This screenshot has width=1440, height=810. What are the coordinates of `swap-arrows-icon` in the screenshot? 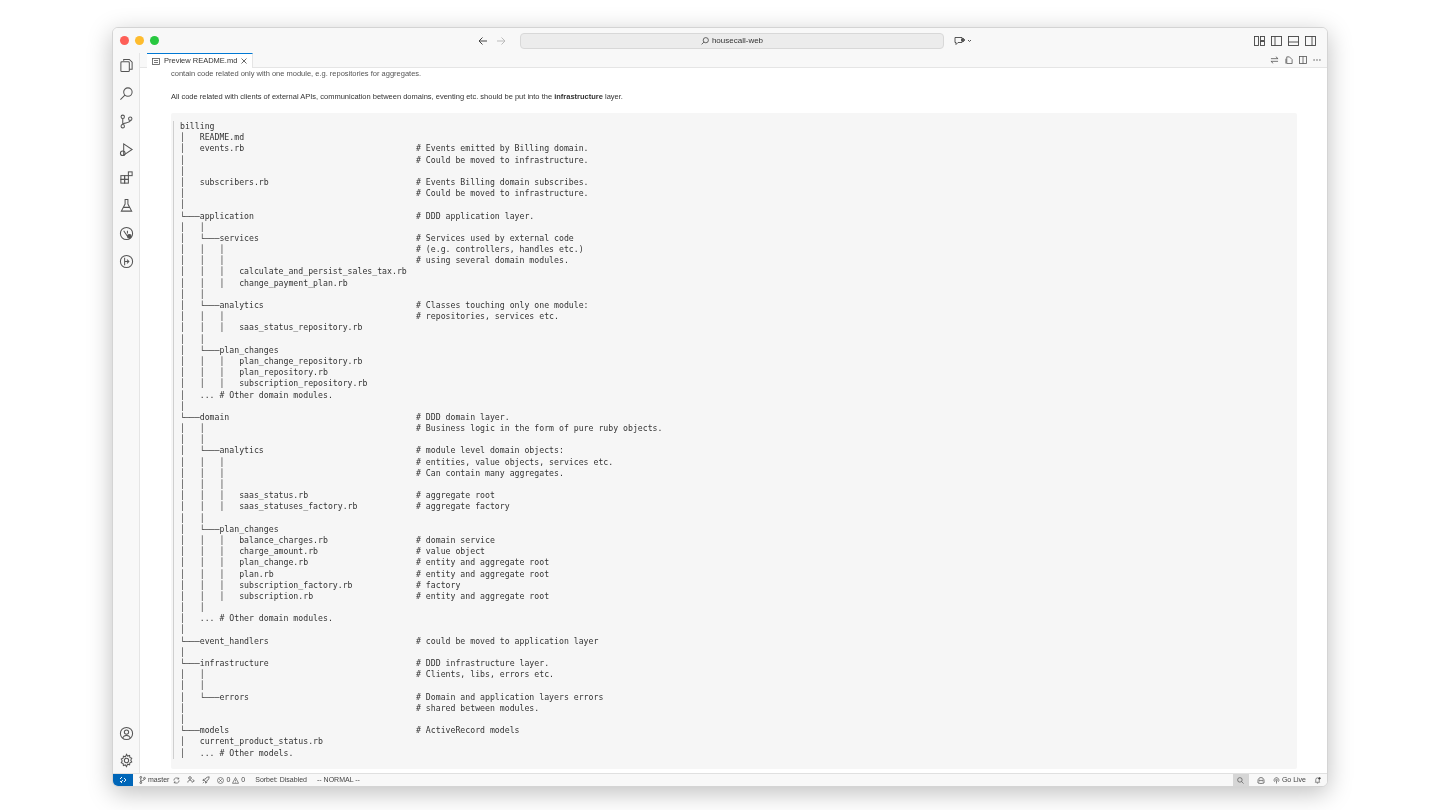 It's located at (1274, 60).